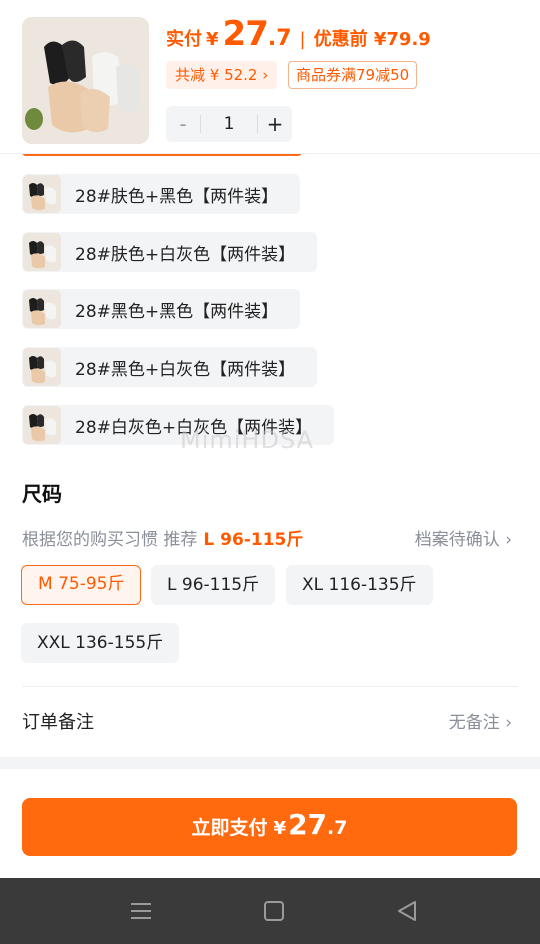 This screenshot has height=944, width=540. Describe the element at coordinates (270, 686) in the screenshot. I see `divider` at that location.